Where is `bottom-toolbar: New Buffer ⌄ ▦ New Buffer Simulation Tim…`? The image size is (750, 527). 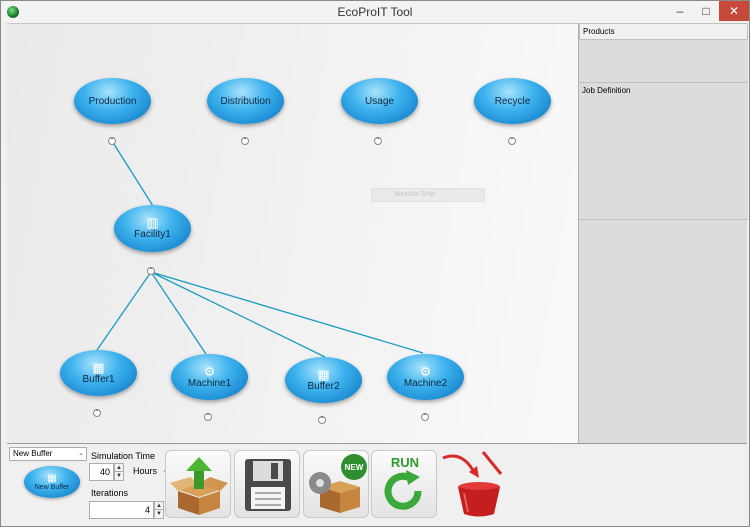 bottom-toolbar: New Buffer ⌄ ▦ New Buffer Simulation Tim… is located at coordinates (377, 482).